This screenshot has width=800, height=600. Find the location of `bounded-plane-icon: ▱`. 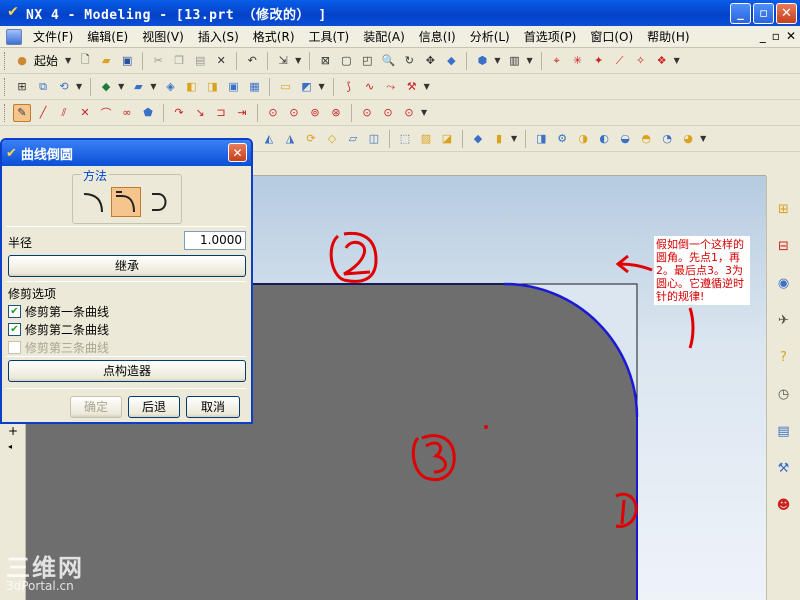

bounded-plane-icon: ▱ is located at coordinates (353, 139).